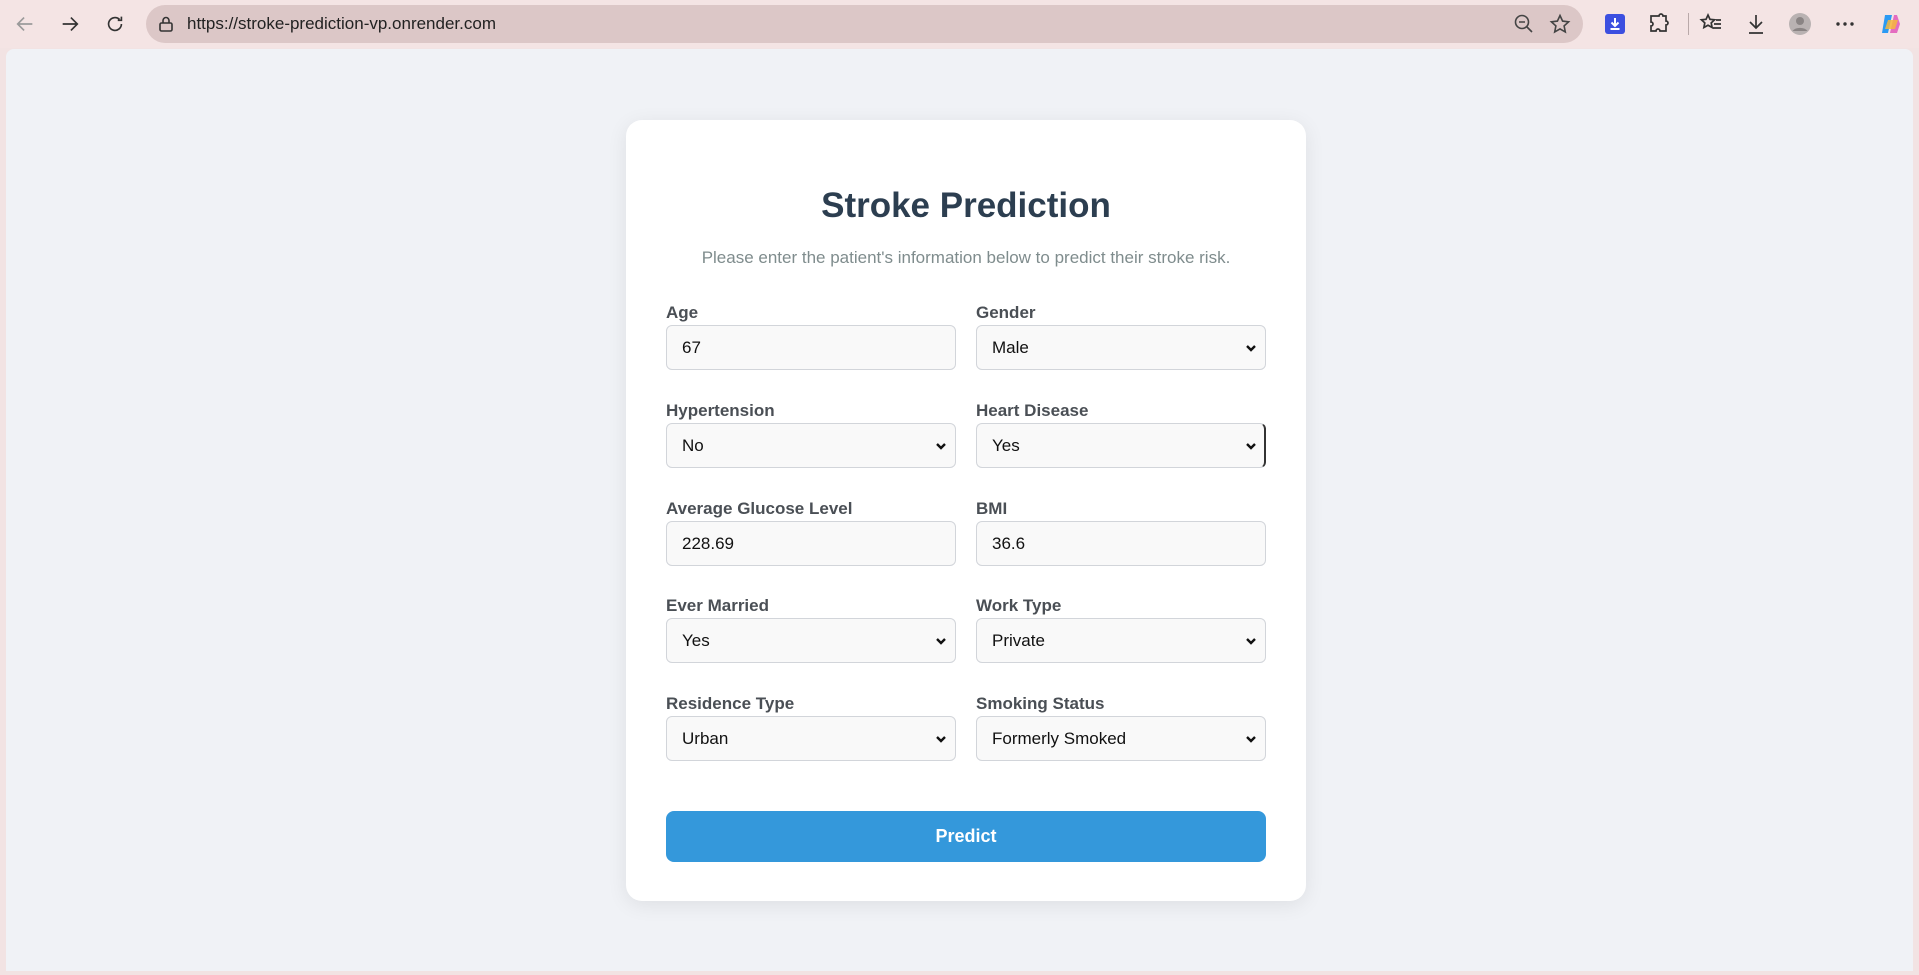  Describe the element at coordinates (1121, 543) in the screenshot. I see `bmi-input: 36.6` at that location.